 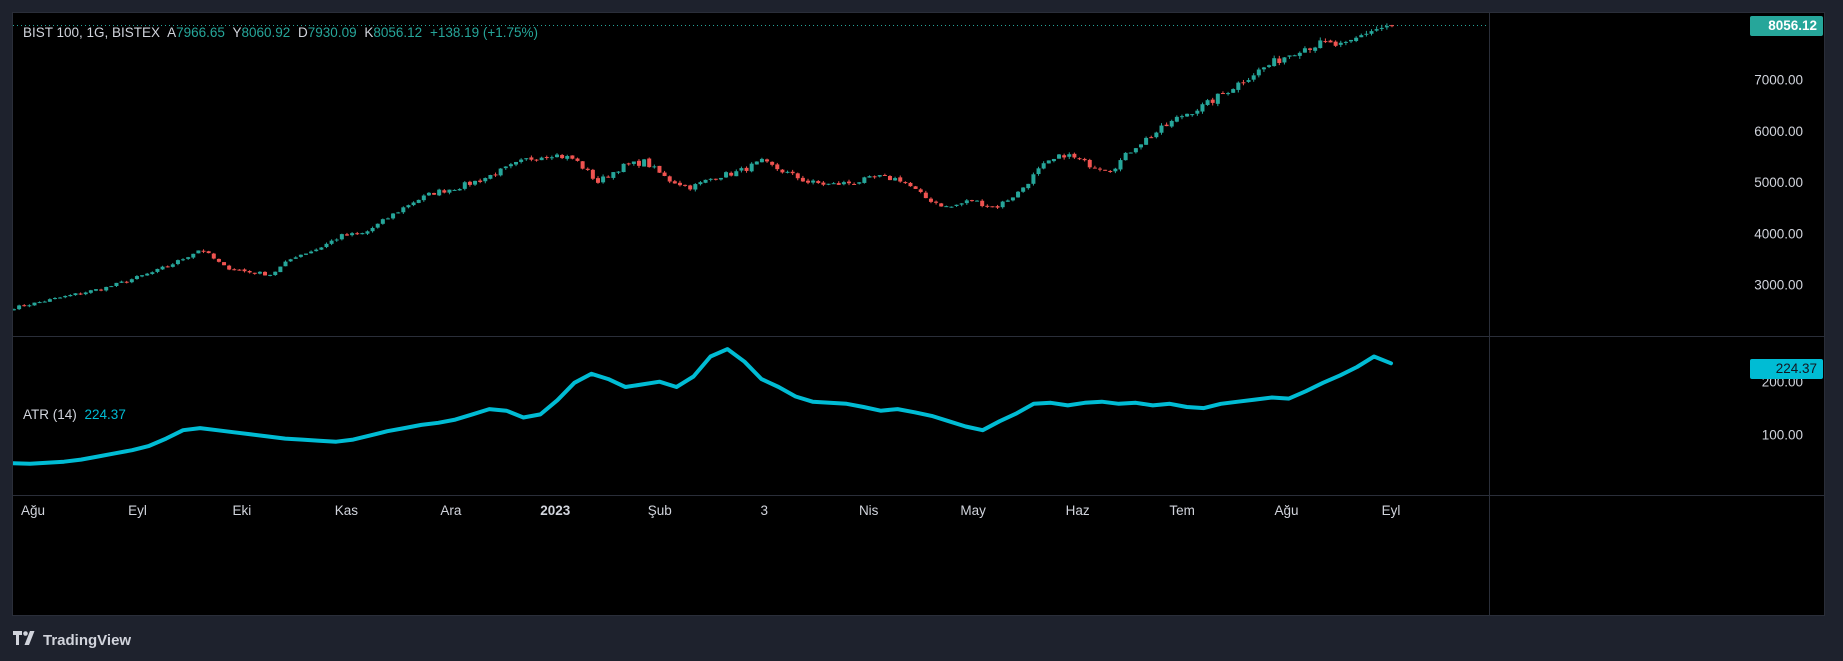 What do you see at coordinates (555, 510) in the screenshot?
I see `time-axis-tick-label: 2023` at bounding box center [555, 510].